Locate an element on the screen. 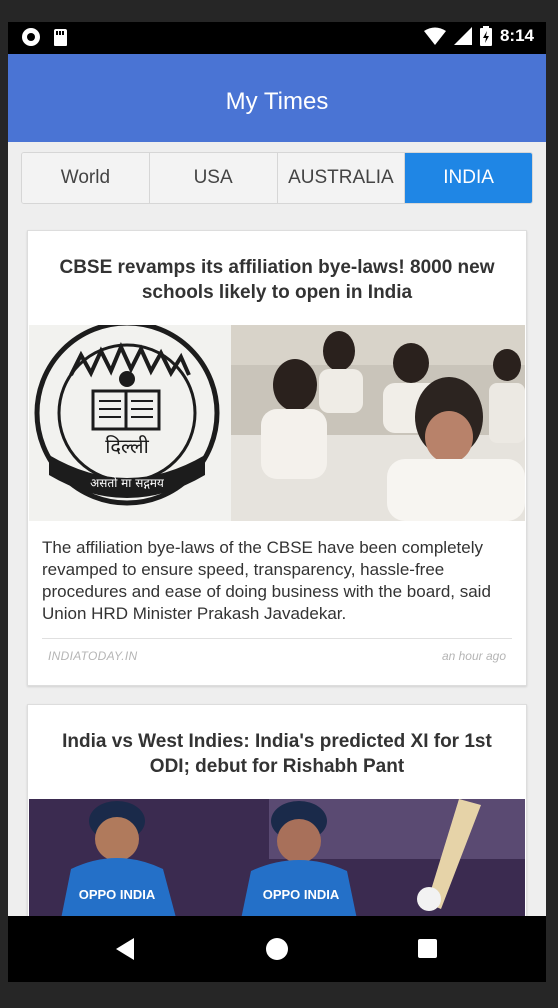 Image resolution: width=558 pixels, height=1008 pixels. tab-australia: AUSTRALIA is located at coordinates (341, 178).